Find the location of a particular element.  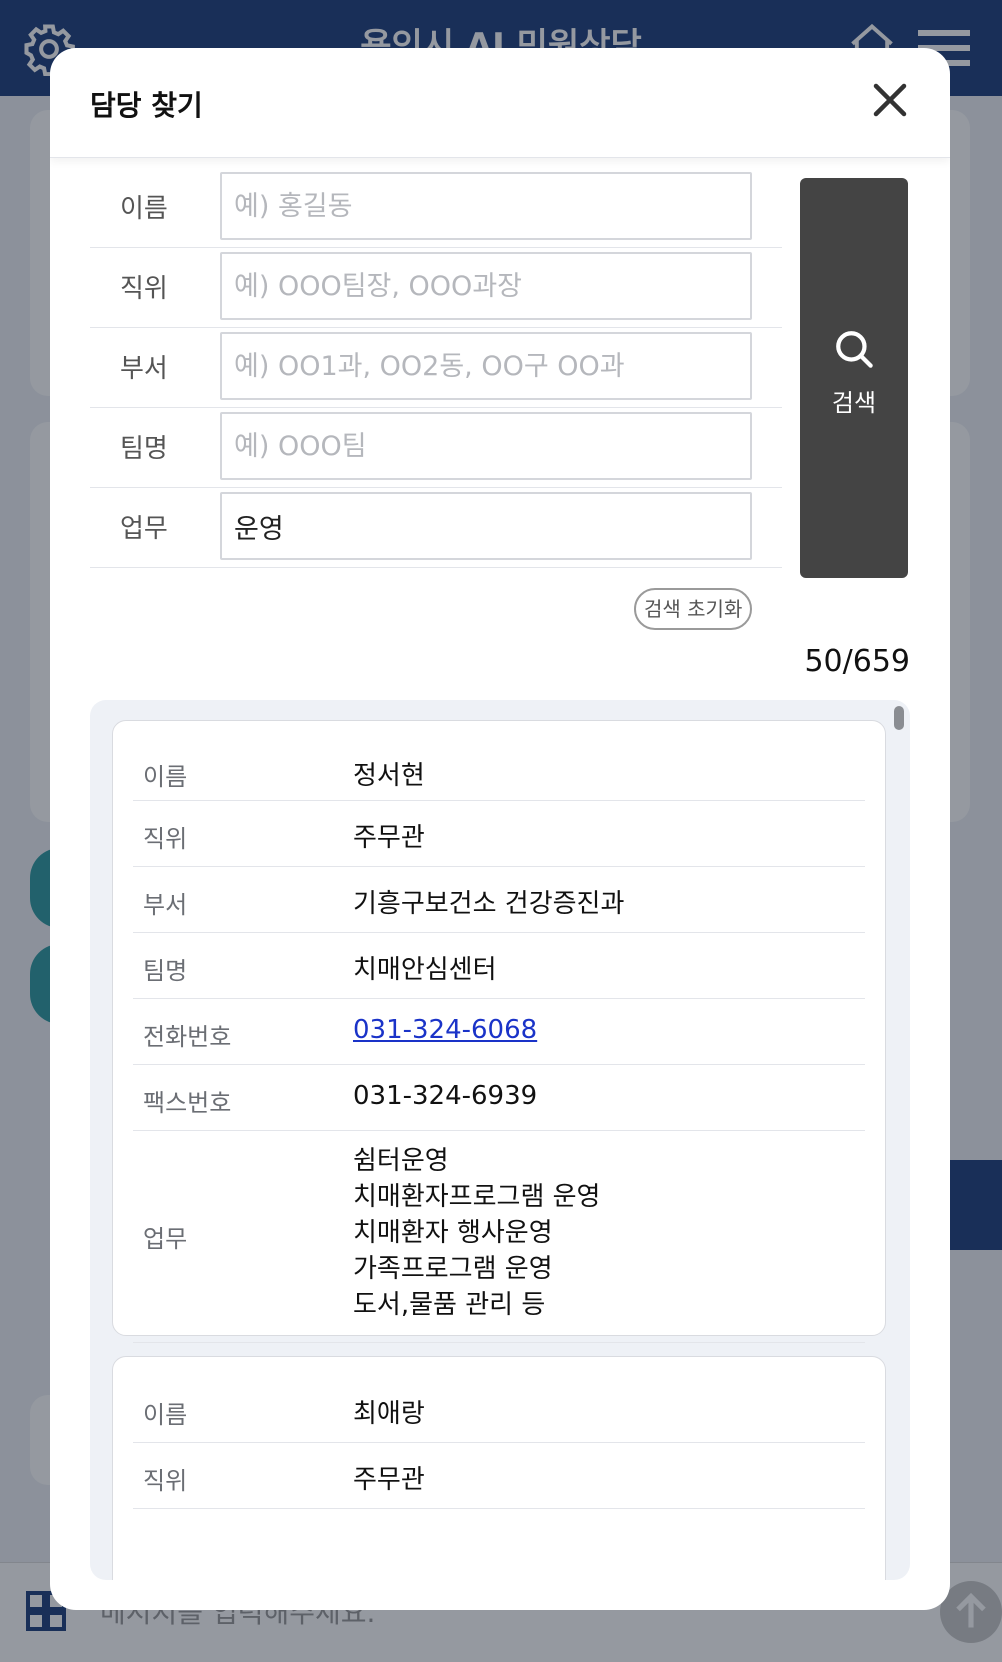

duty-item: 쉼터운영 is located at coordinates (401, 1161).